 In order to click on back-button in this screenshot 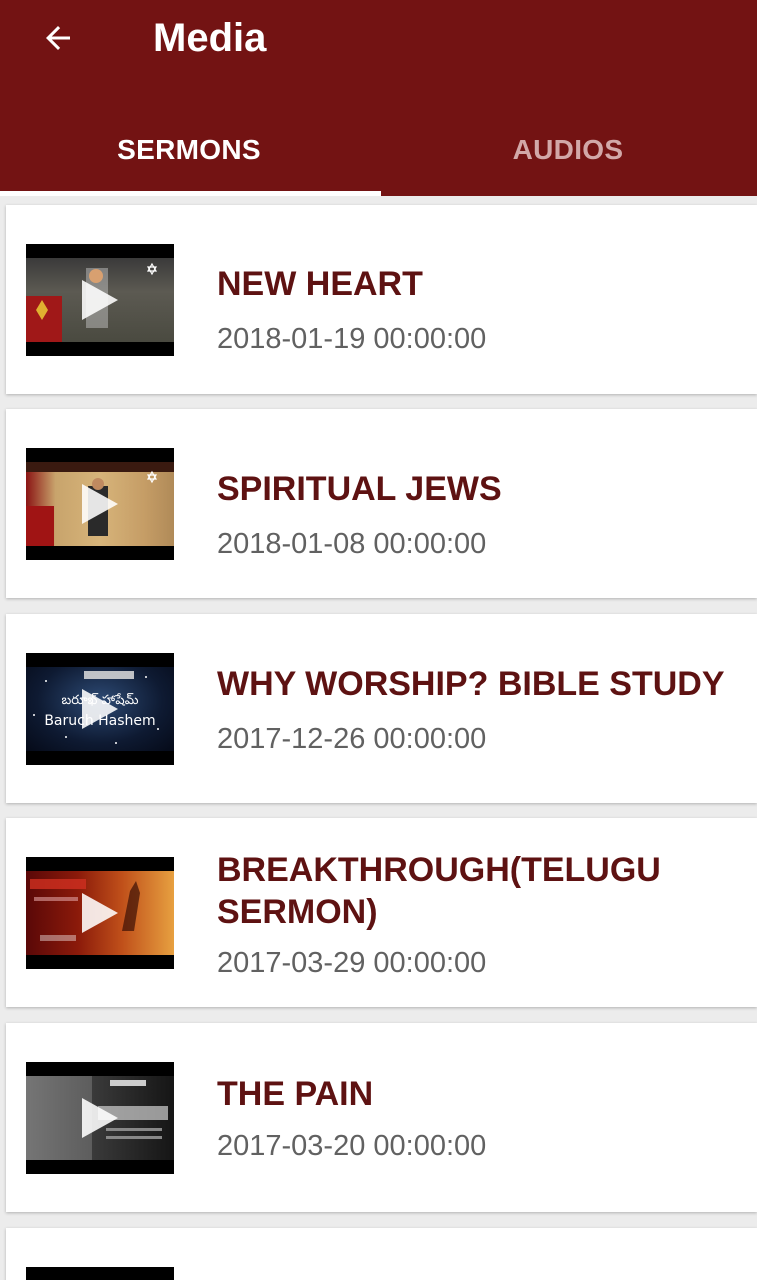, I will do `click(58, 38)`.